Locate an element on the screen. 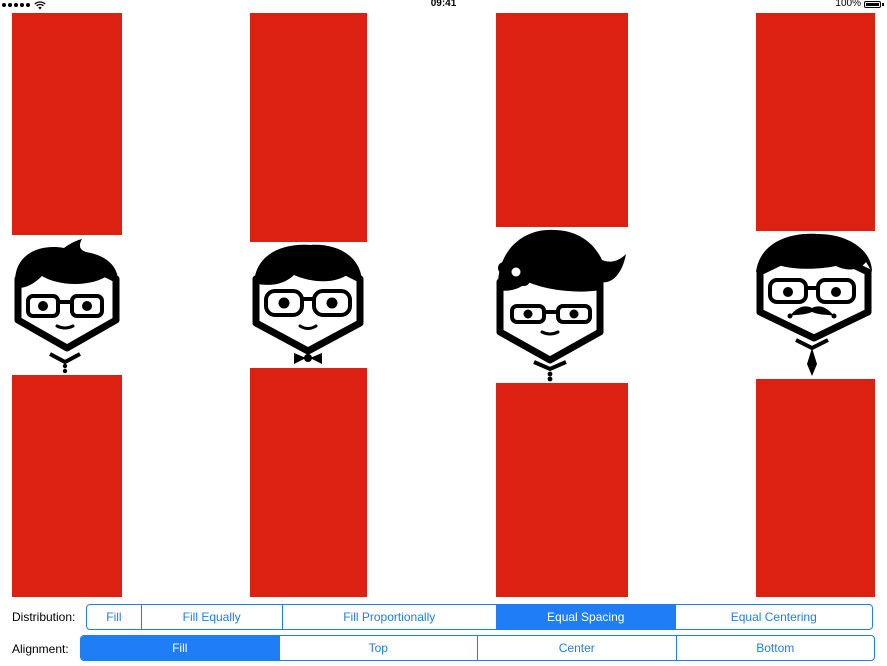 Image resolution: width=887 pixels, height=666 pixels. status-time: 09:41 is located at coordinates (443, 4).